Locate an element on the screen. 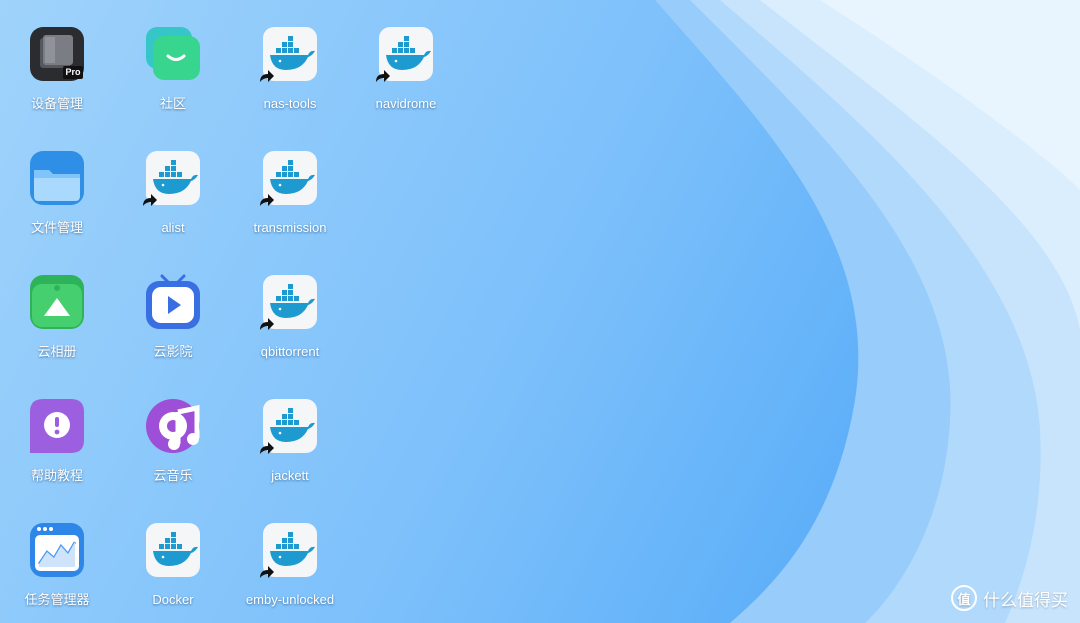  app-label: 设备管理 is located at coordinates (56, 103).